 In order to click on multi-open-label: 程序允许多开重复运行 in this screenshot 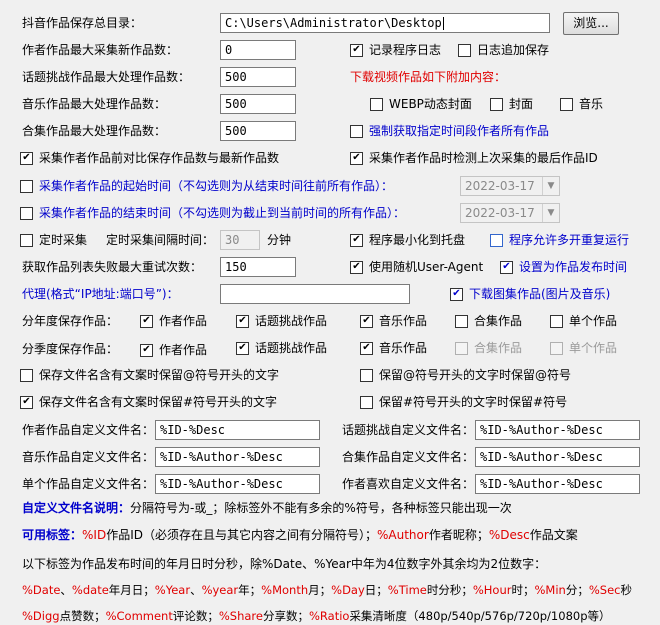, I will do `click(569, 240)`.